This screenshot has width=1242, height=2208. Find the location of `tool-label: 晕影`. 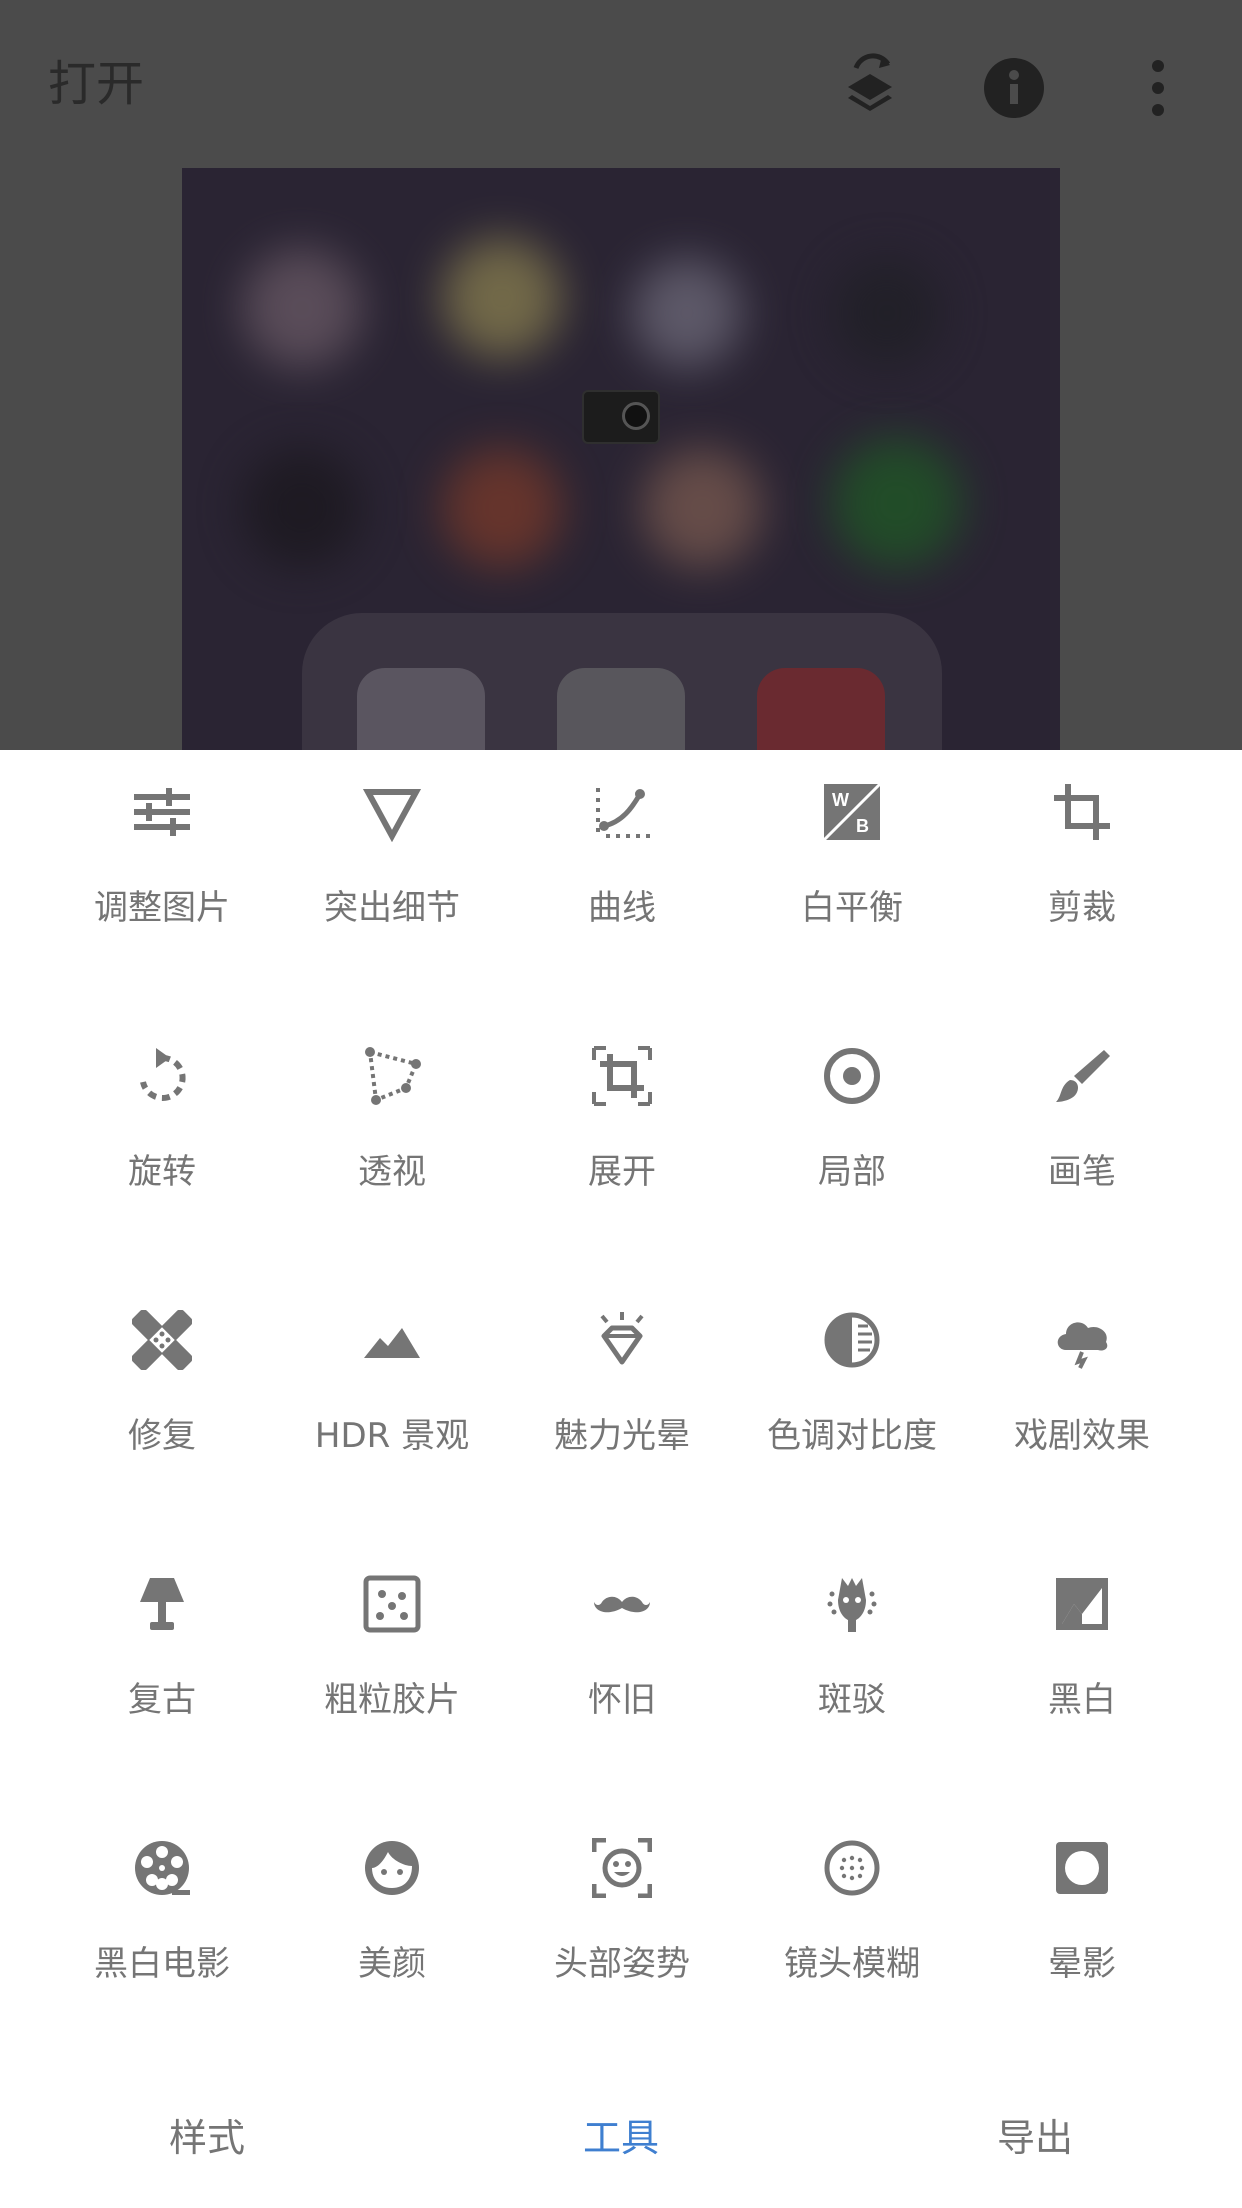

tool-label: 晕影 is located at coordinates (1082, 1964).